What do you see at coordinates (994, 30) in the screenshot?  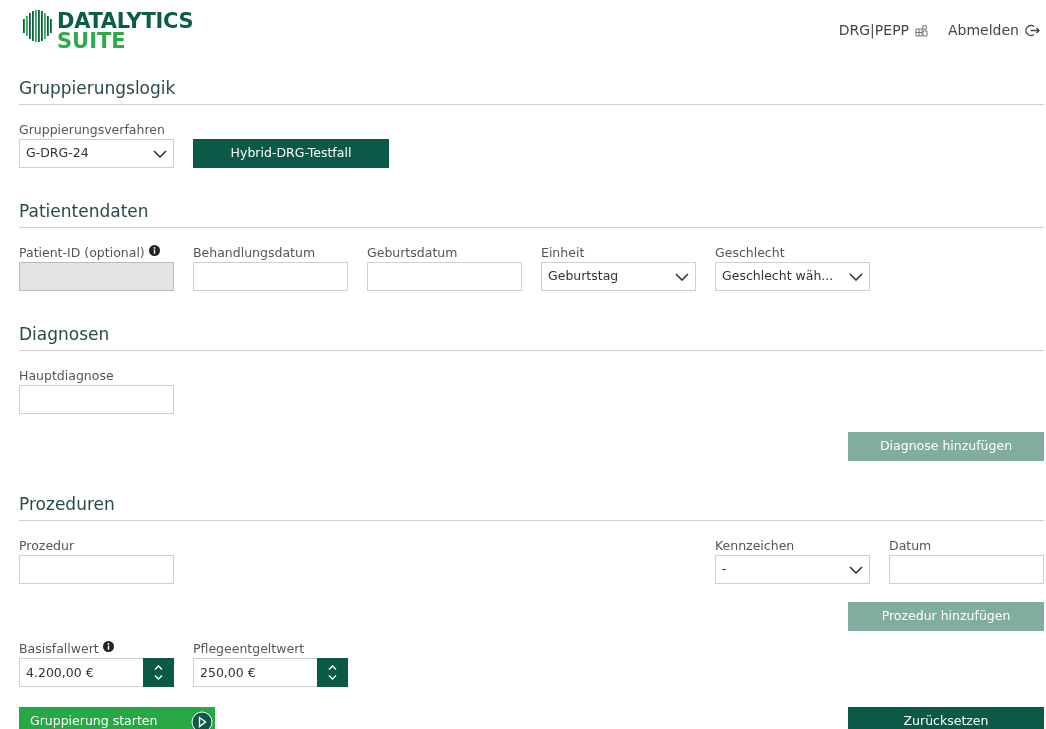 I see `header-link: Abmelden` at bounding box center [994, 30].